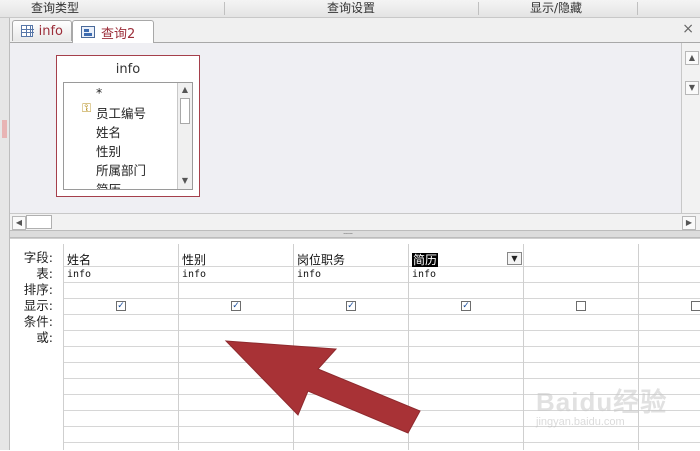 This screenshot has height=451, width=700. Describe the element at coordinates (690, 128) in the screenshot. I see `upper-pane-vertical-scrollbar: ▲ ▼` at that location.